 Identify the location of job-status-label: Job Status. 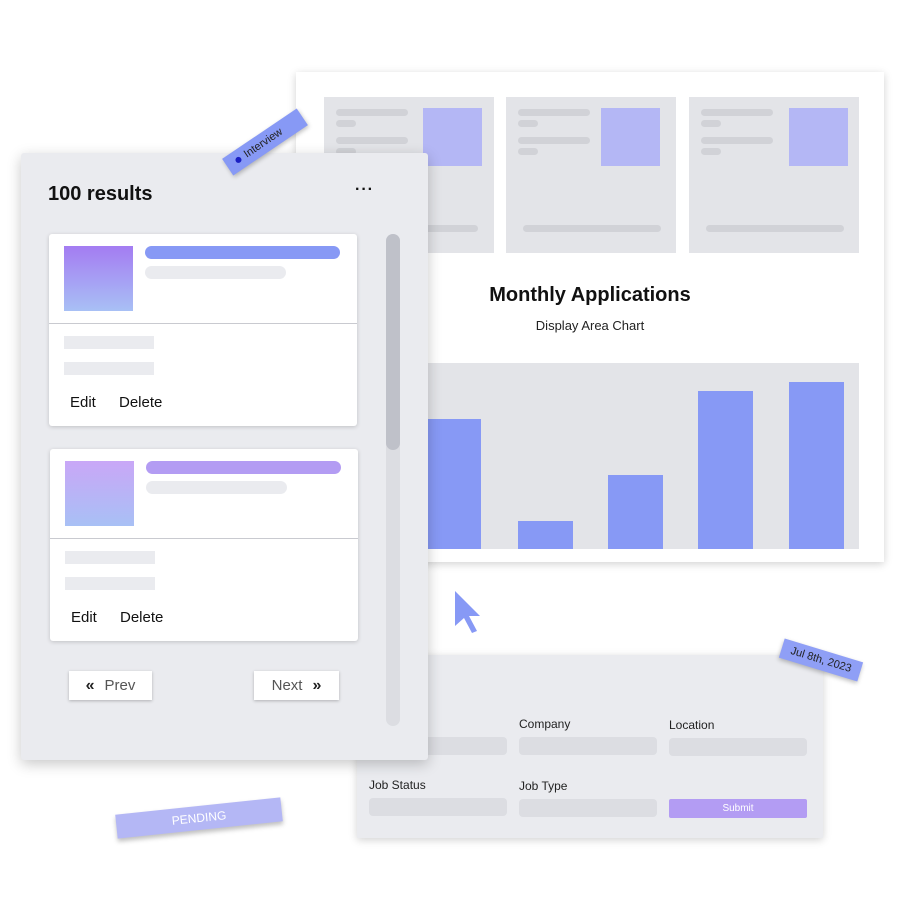
(397, 785).